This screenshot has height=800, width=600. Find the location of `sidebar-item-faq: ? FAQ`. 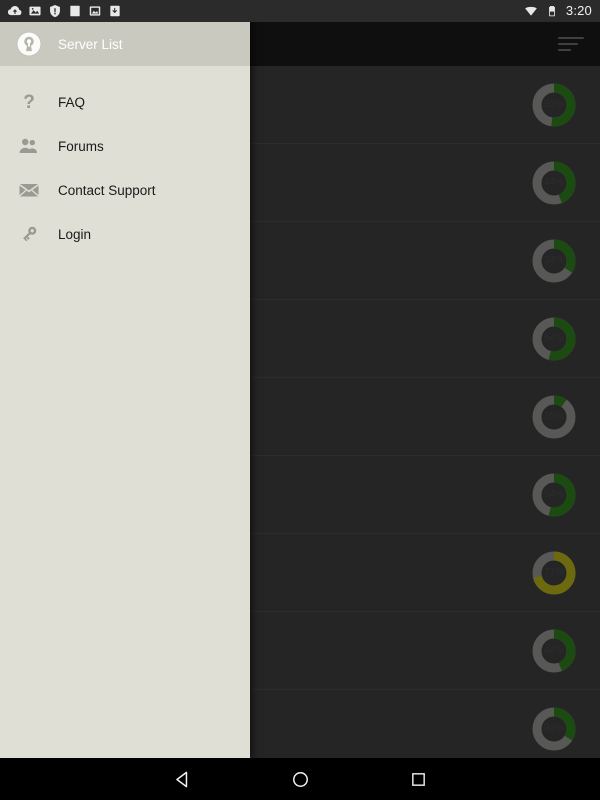

sidebar-item-faq: ? FAQ is located at coordinates (125, 102).